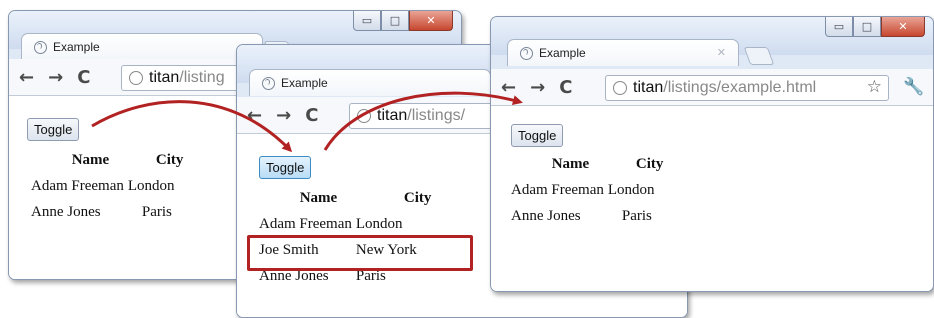  I want to click on arrow-window2-to-window3, so click(423, 121).